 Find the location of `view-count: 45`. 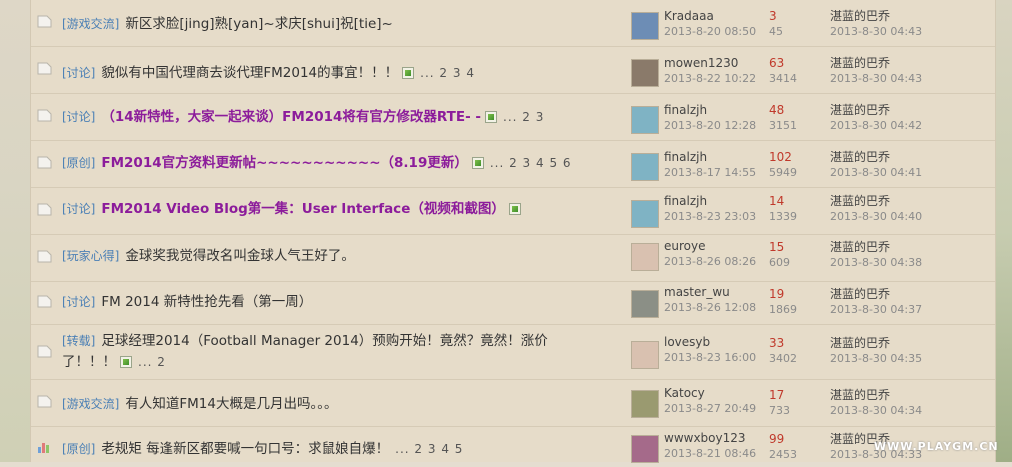

view-count: 45 is located at coordinates (776, 31).